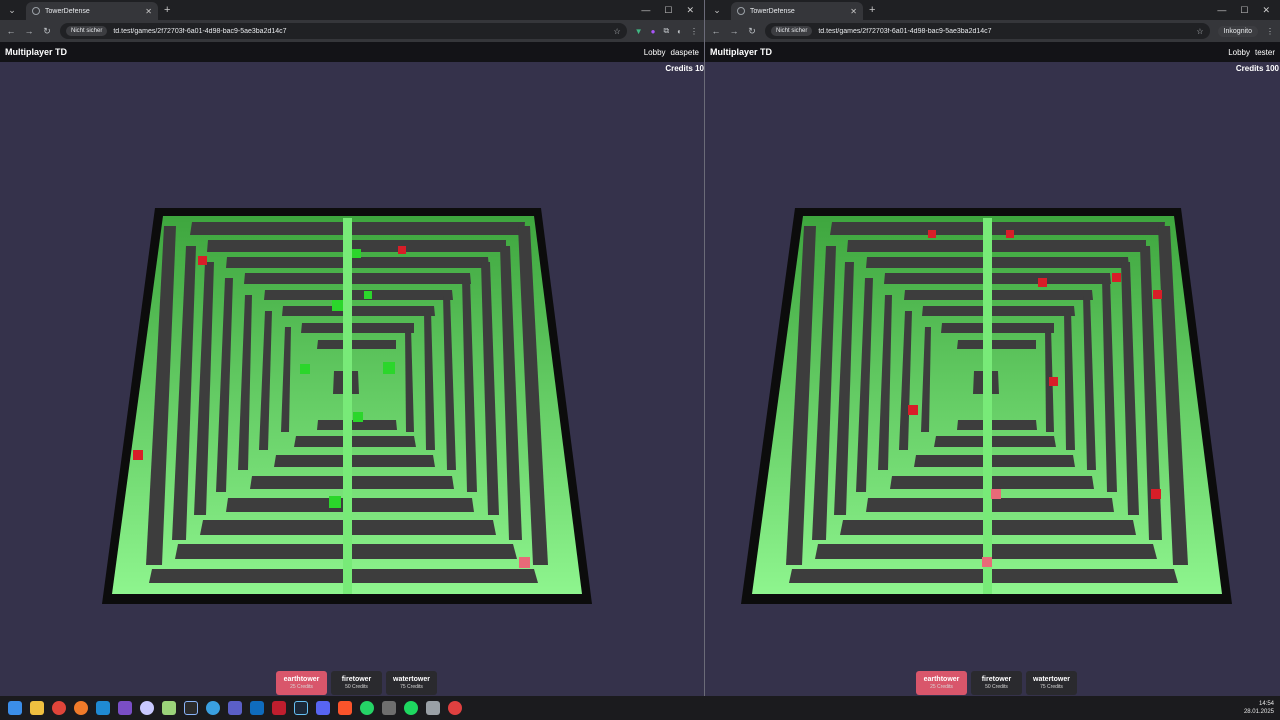 Image resolution: width=1280 pixels, height=720 pixels. Describe the element at coordinates (323, 708) in the screenshot. I see `discord-icon` at that location.